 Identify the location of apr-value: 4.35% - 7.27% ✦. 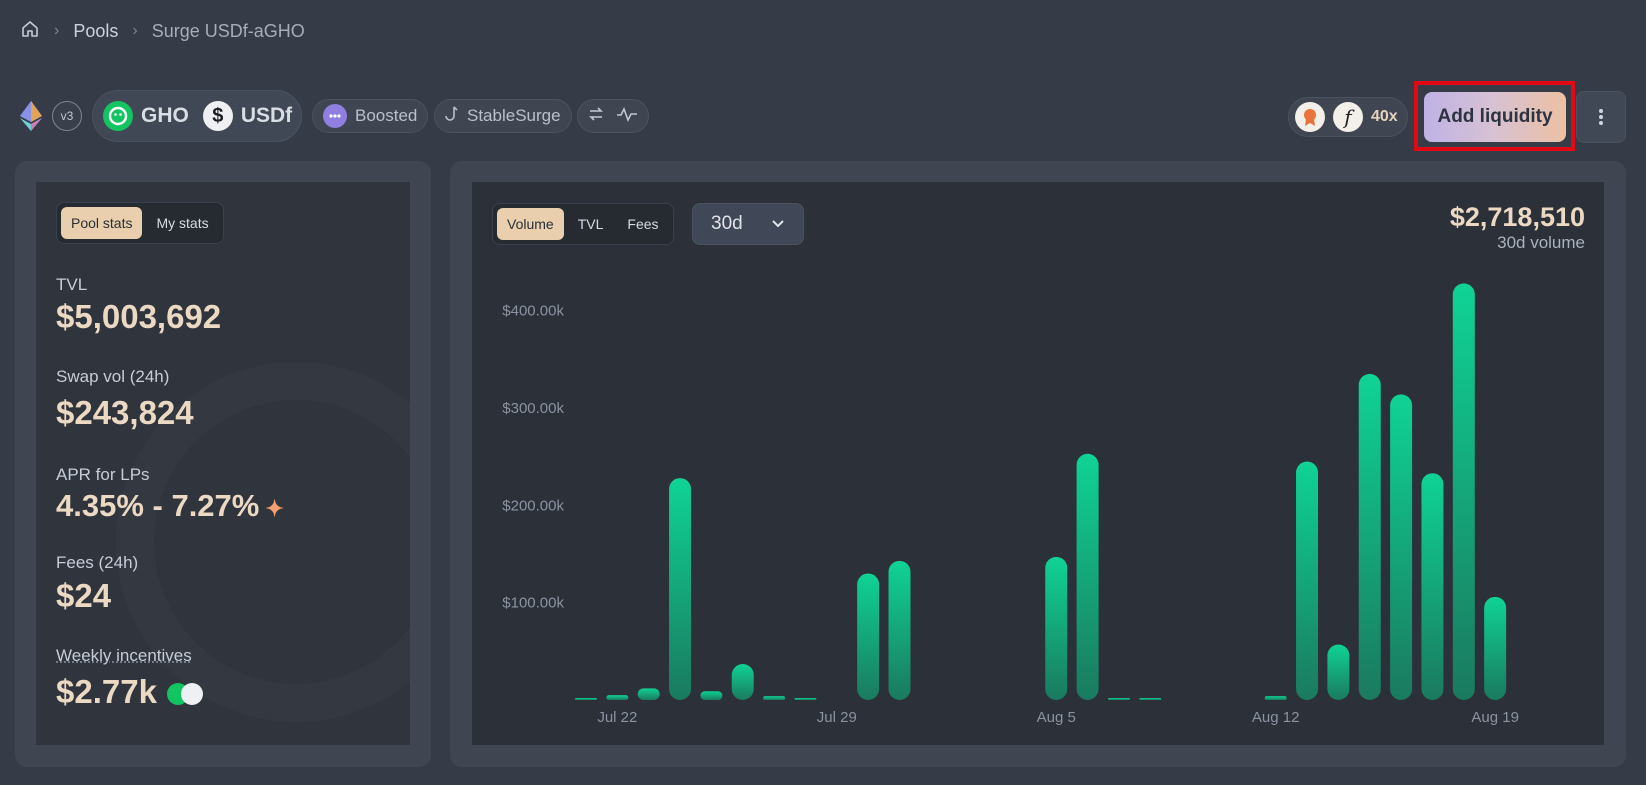
(170, 506).